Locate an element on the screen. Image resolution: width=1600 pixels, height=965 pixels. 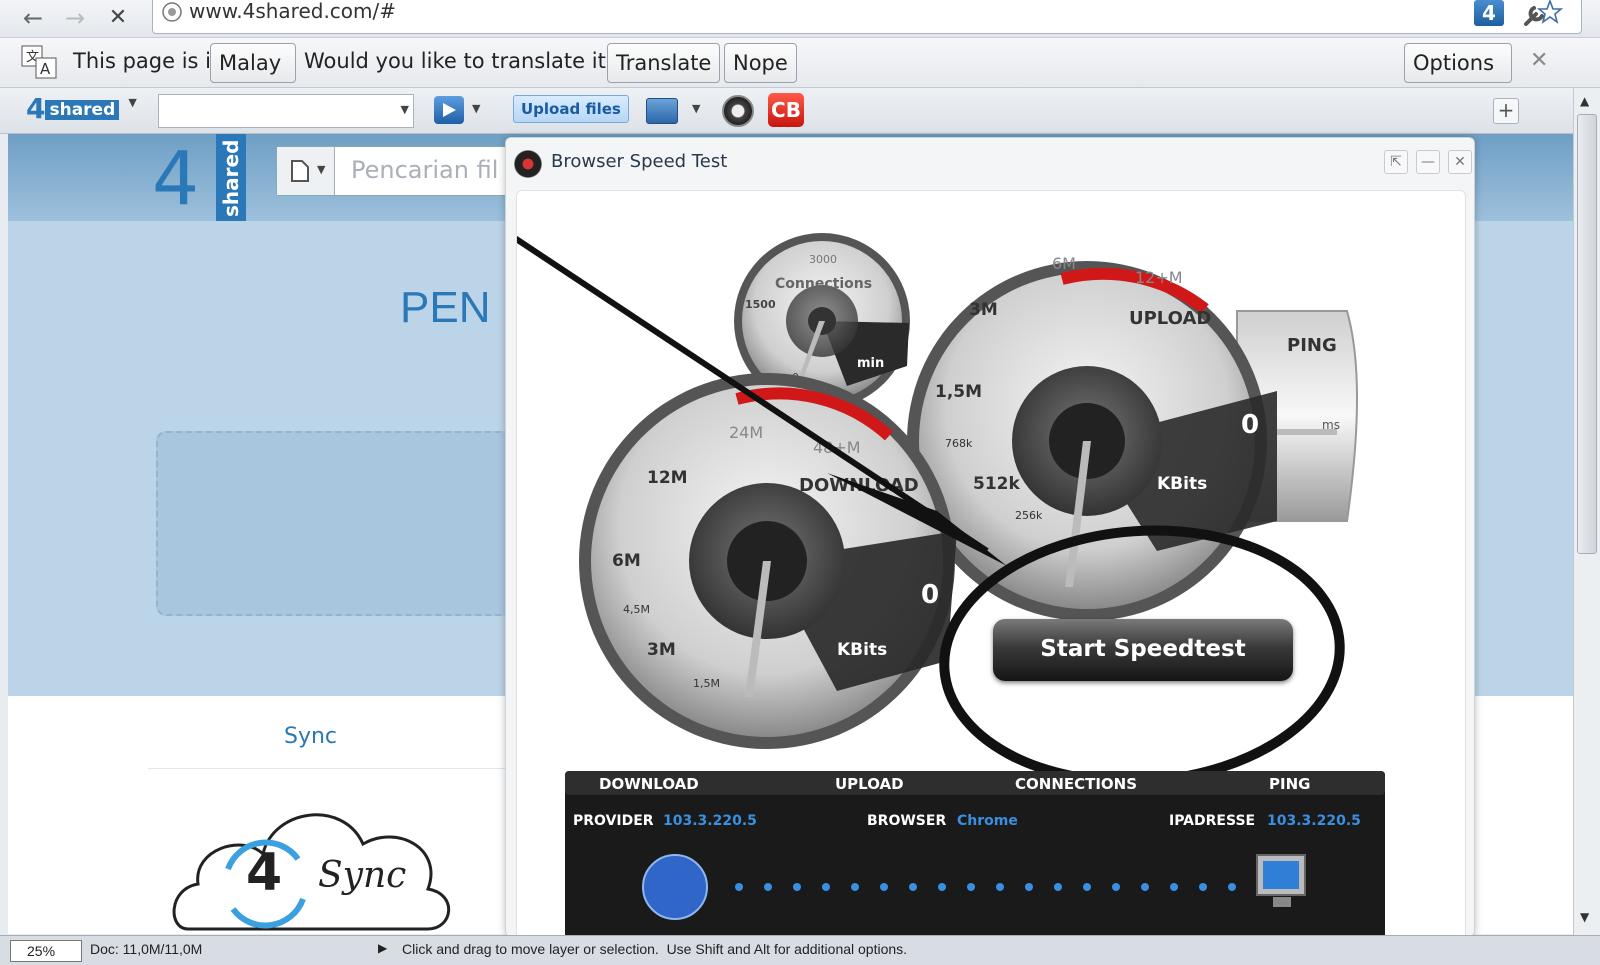
arrow-right-icon is located at coordinates (449, 110).